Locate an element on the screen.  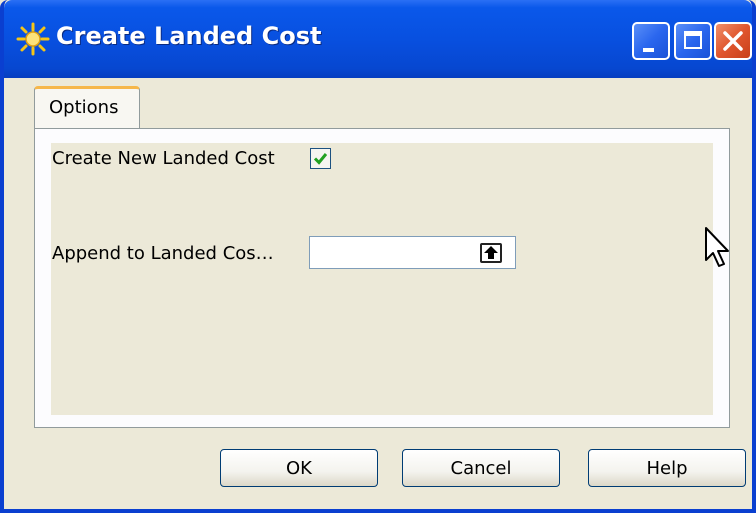
create-new-landed-cost-checkbox is located at coordinates (320, 158).